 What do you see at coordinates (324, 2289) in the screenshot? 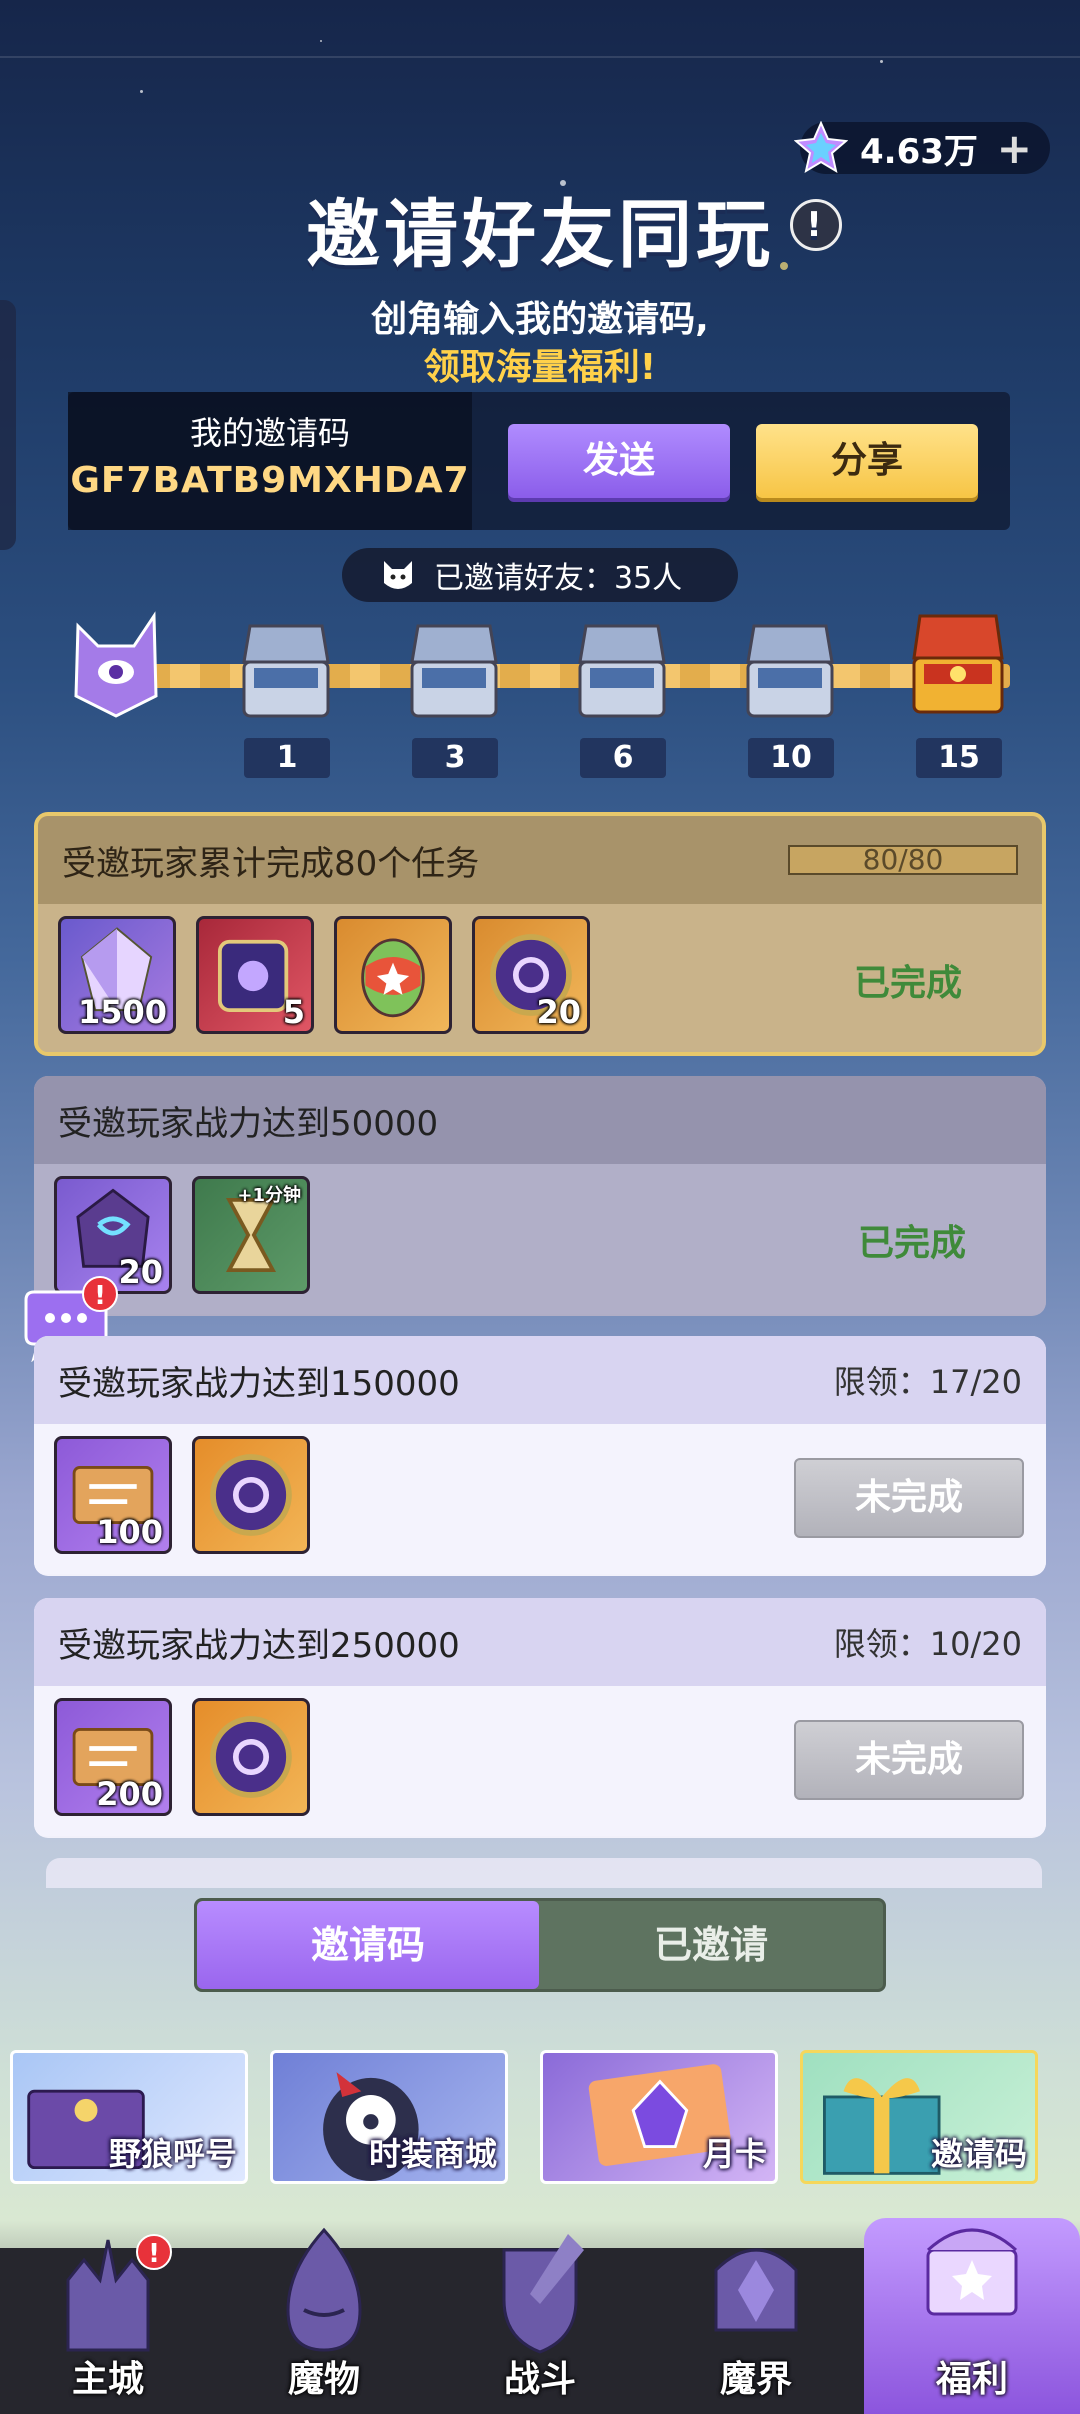
I see `flame-monster-icon` at bounding box center [324, 2289].